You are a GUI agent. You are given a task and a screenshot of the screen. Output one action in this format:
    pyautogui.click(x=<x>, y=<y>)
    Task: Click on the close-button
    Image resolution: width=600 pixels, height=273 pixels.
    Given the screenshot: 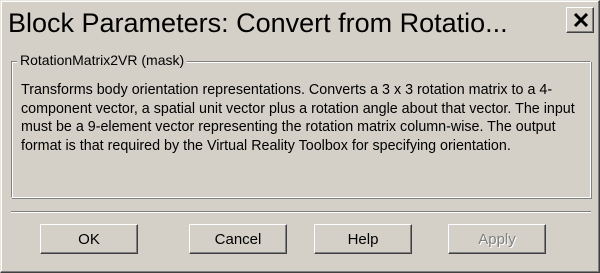 What is the action you would take?
    pyautogui.click(x=580, y=20)
    